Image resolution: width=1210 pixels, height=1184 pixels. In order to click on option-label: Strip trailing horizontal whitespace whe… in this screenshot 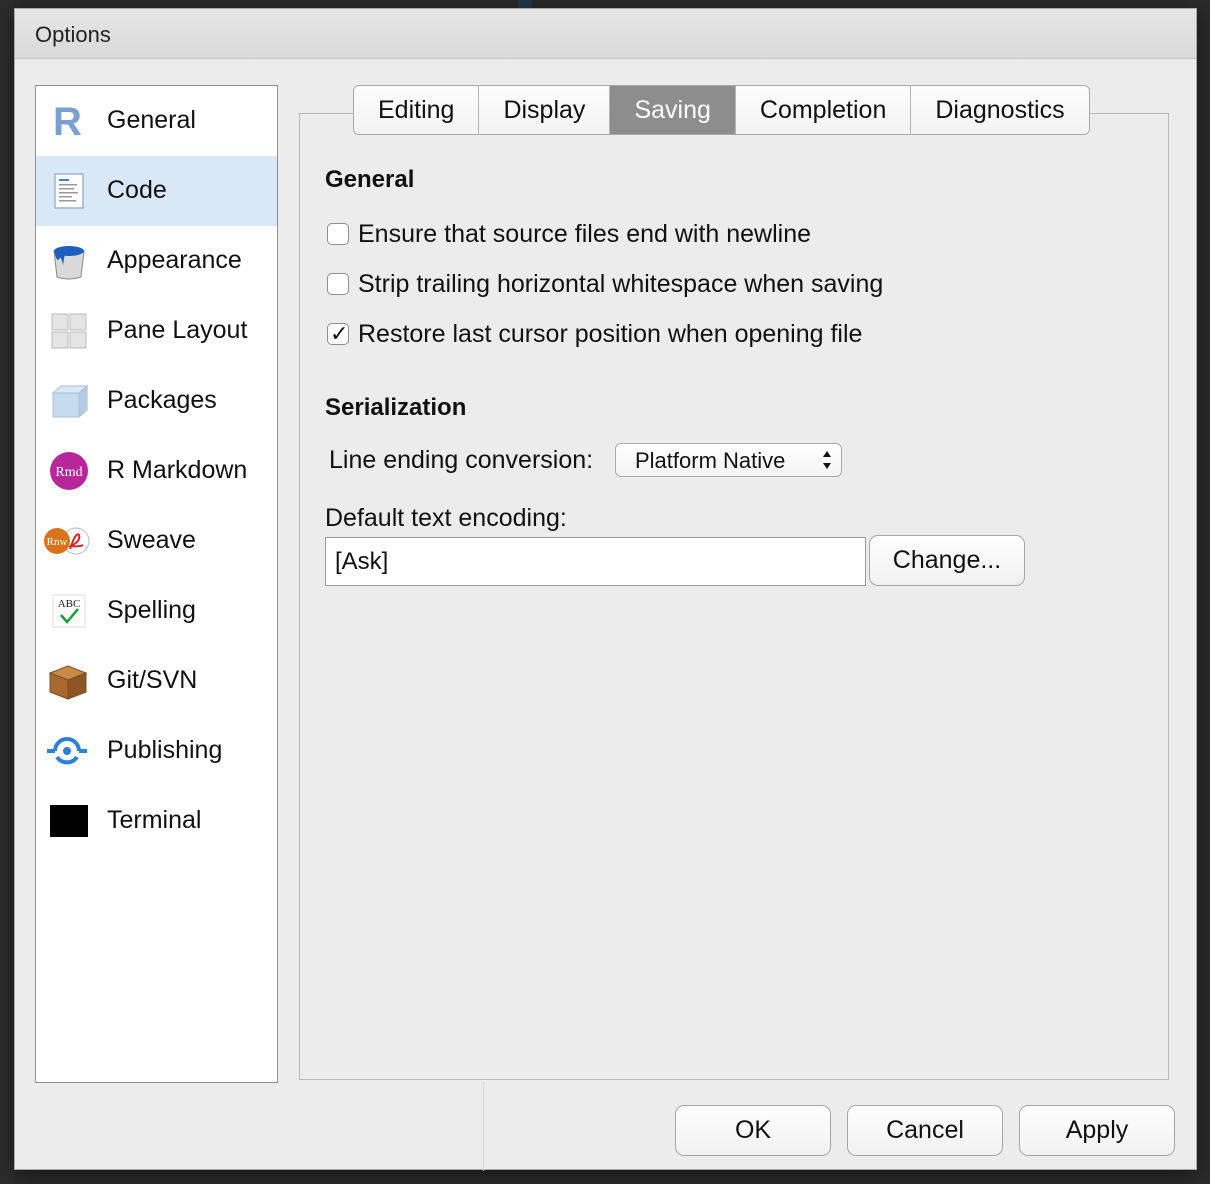, I will do `click(621, 283)`.